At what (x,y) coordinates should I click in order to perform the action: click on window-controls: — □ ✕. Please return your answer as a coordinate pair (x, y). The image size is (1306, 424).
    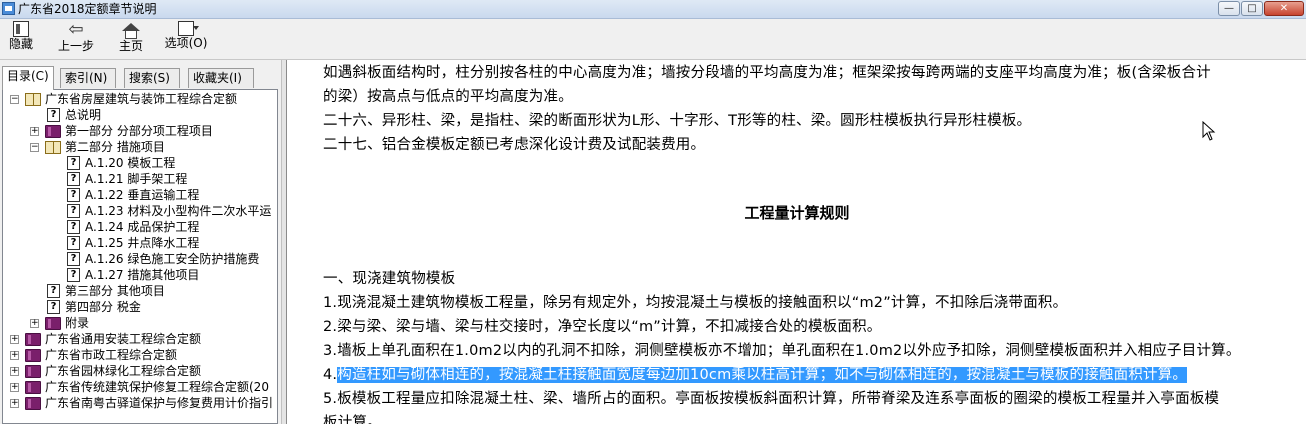
    Looking at the image, I should click on (1261, 8).